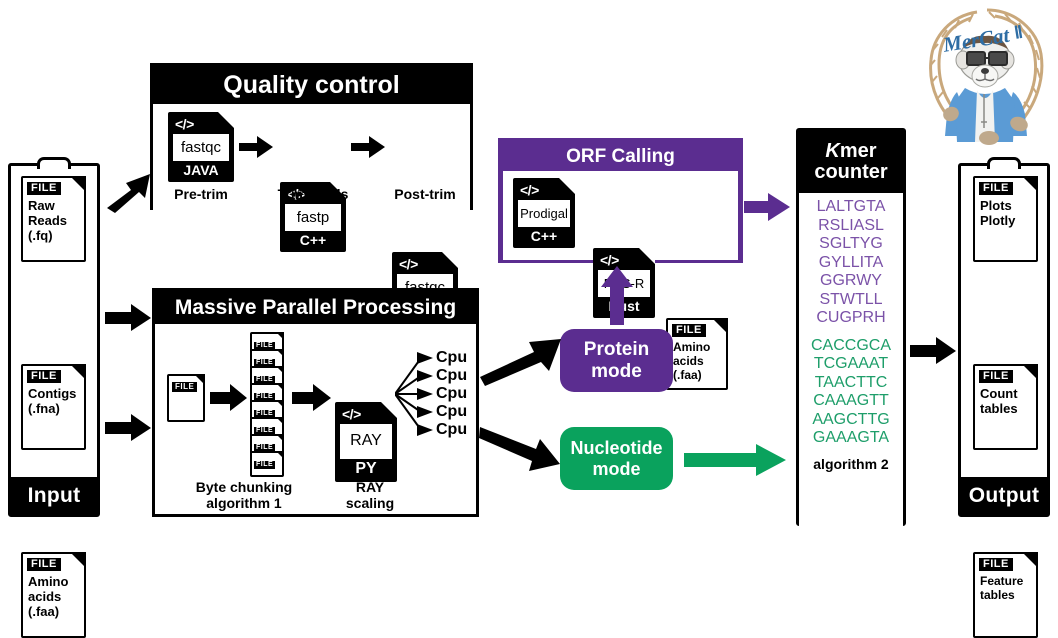 The height and width of the screenshot is (638, 1058). I want to click on input-file-contigs: FILE Contigs (.fna), so click(53, 407).